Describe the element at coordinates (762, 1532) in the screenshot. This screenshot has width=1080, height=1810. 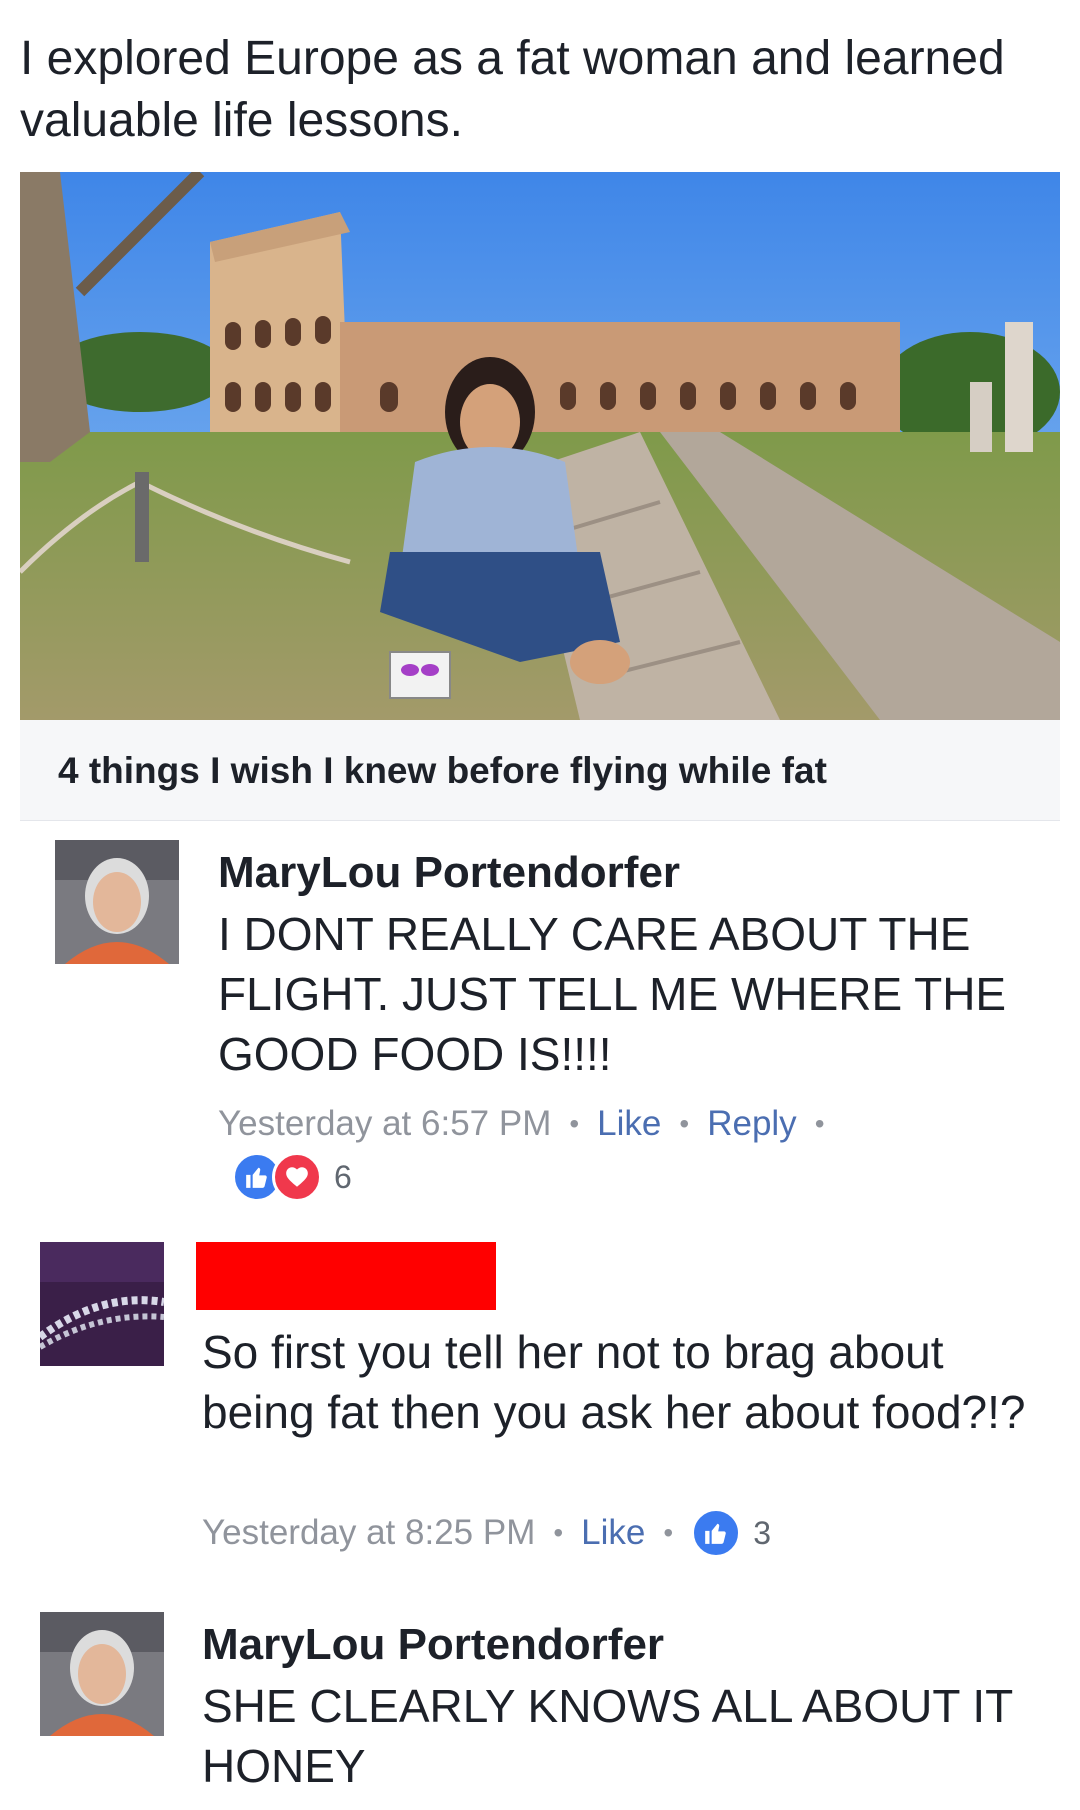
I see `reaction-count: 3` at that location.